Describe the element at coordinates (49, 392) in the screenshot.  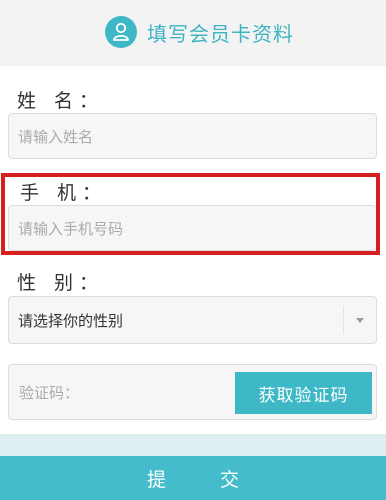
I see `verification-code-input: 验证码：` at that location.